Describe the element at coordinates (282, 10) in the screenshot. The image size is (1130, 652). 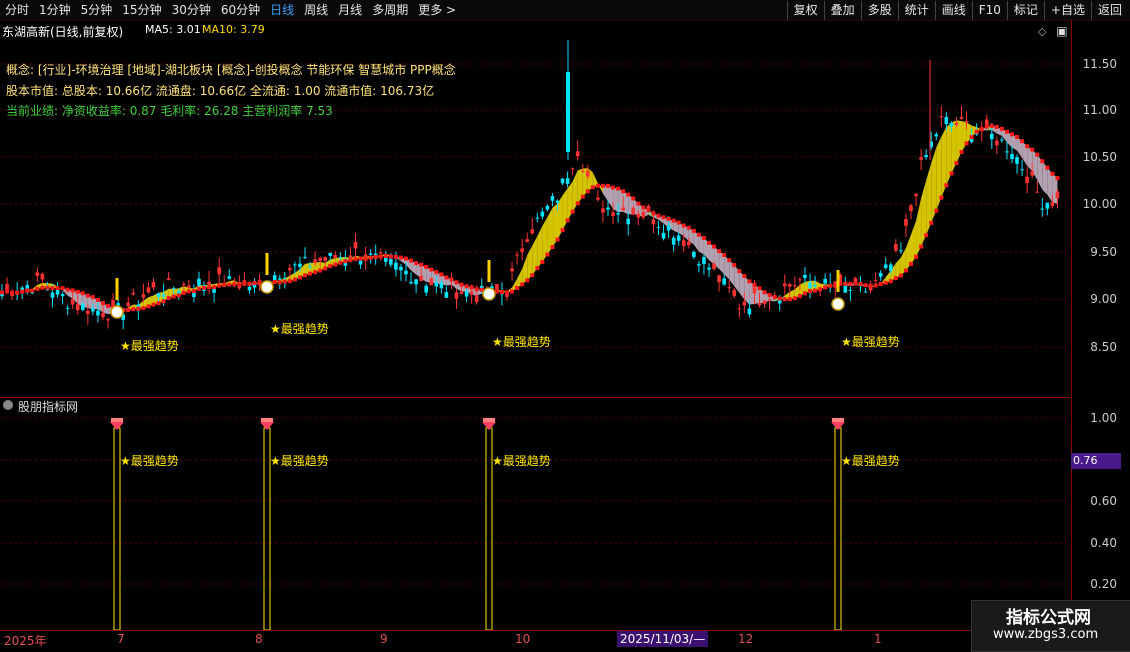
I see `tab-6: 日线` at that location.